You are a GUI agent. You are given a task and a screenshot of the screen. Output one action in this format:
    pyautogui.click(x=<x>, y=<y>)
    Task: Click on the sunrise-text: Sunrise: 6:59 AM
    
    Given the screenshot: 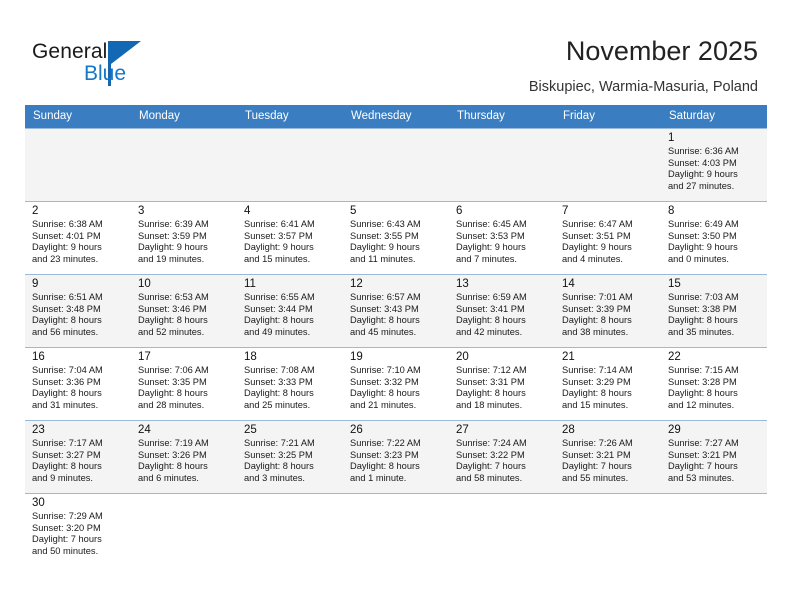 What is the action you would take?
    pyautogui.click(x=491, y=297)
    